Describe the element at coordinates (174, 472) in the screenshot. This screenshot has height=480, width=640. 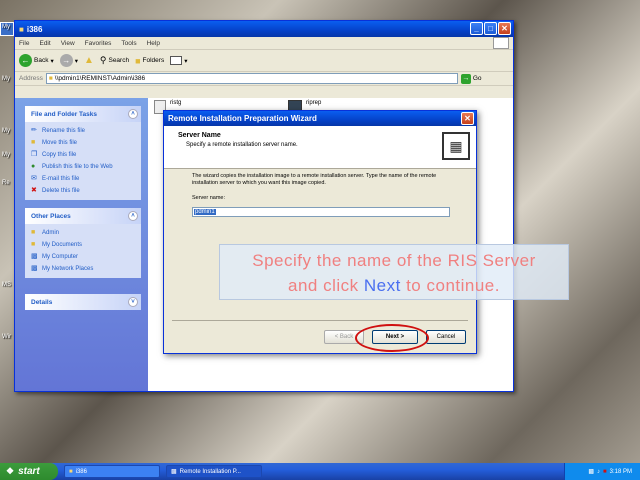
I see `wizard-icon: ▩` at that location.